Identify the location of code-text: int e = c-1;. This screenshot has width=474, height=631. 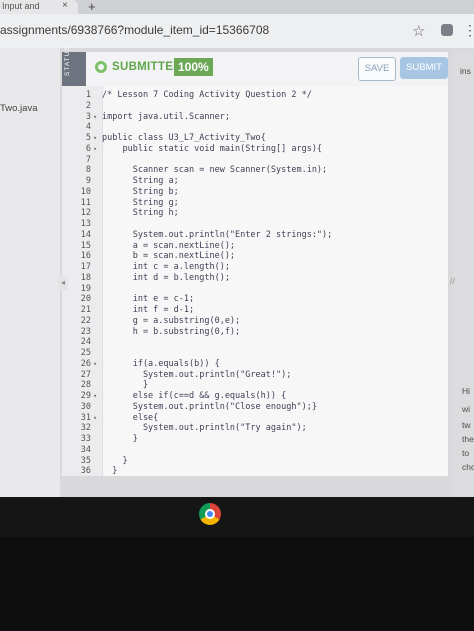
(148, 299).